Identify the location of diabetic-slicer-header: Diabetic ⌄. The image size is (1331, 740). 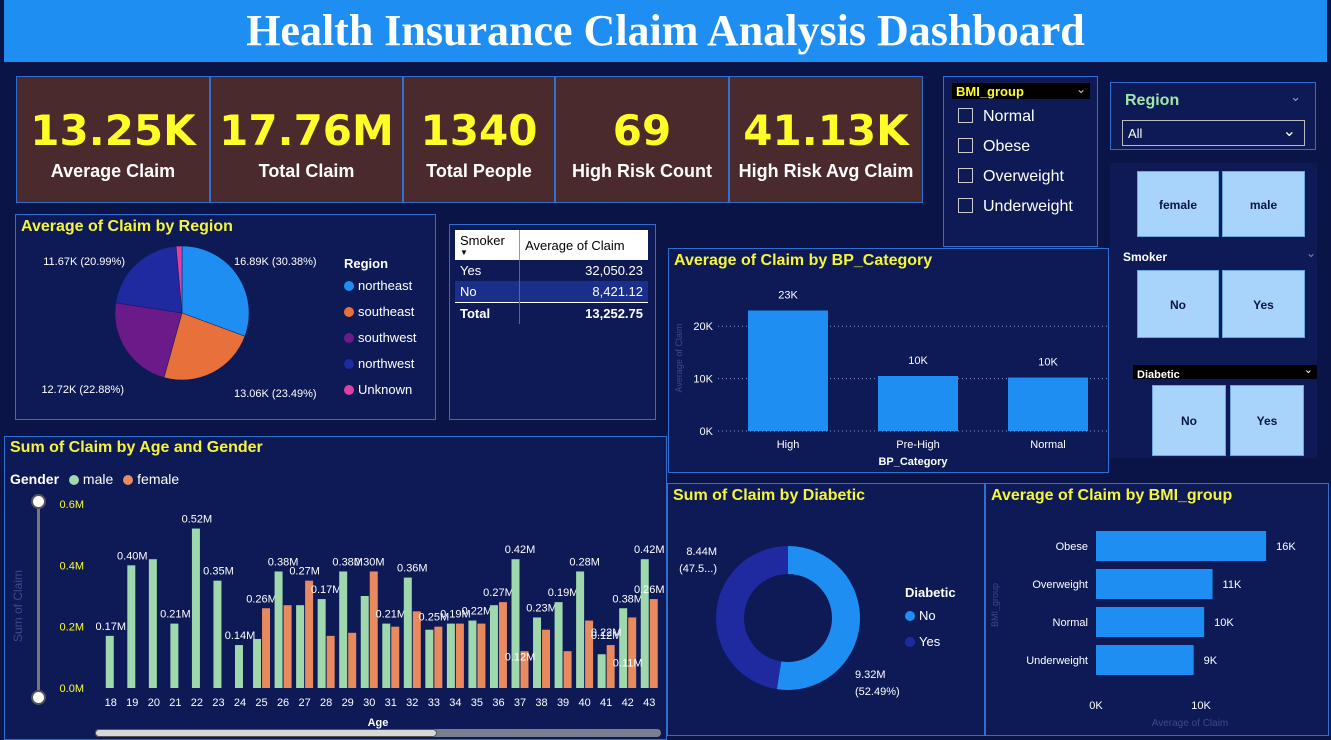
(1225, 372).